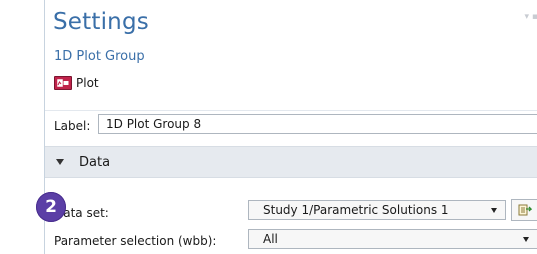 Image resolution: width=537 pixels, height=254 pixels. What do you see at coordinates (87, 83) in the screenshot?
I see `plot-button-label: Plot` at bounding box center [87, 83].